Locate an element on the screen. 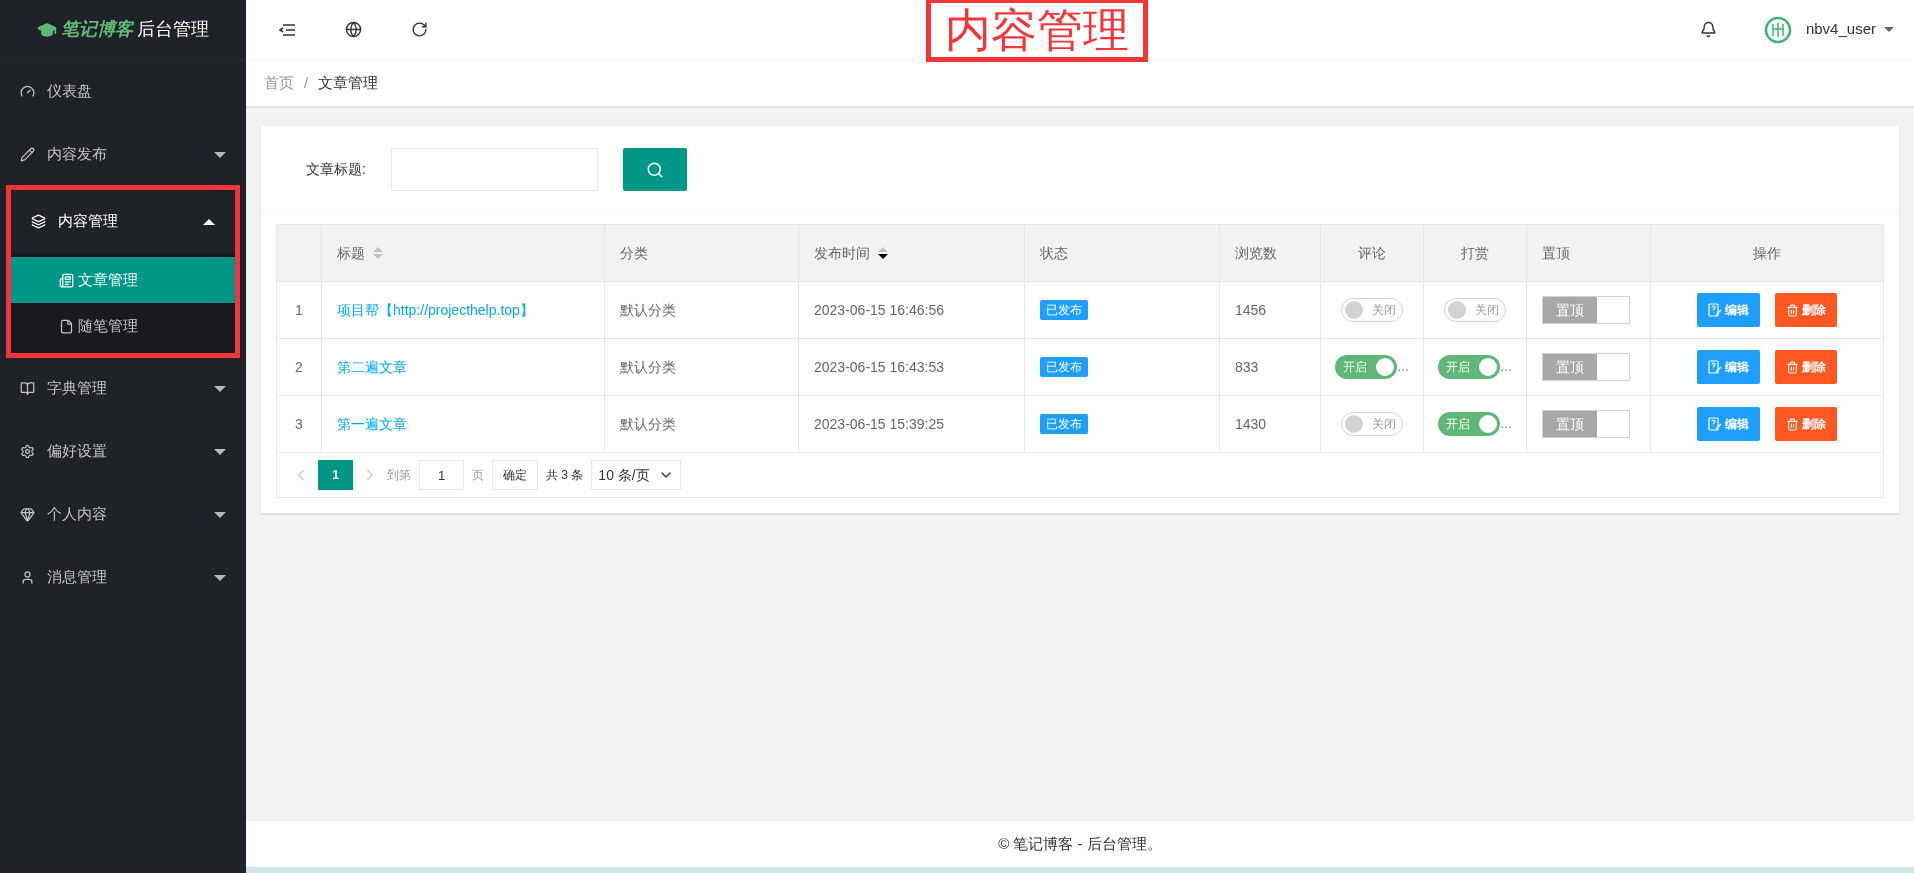 This screenshot has height=873, width=1914. total-count: 共 3 条 is located at coordinates (565, 475).